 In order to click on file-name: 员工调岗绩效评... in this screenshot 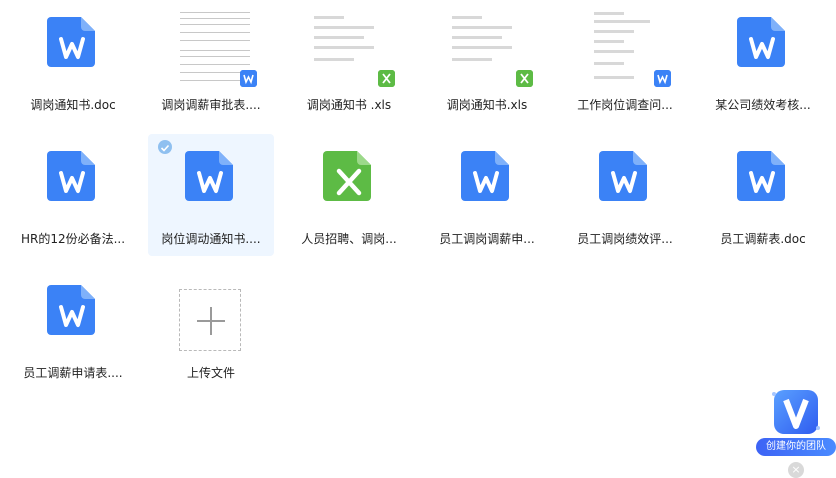, I will do `click(625, 239)`.